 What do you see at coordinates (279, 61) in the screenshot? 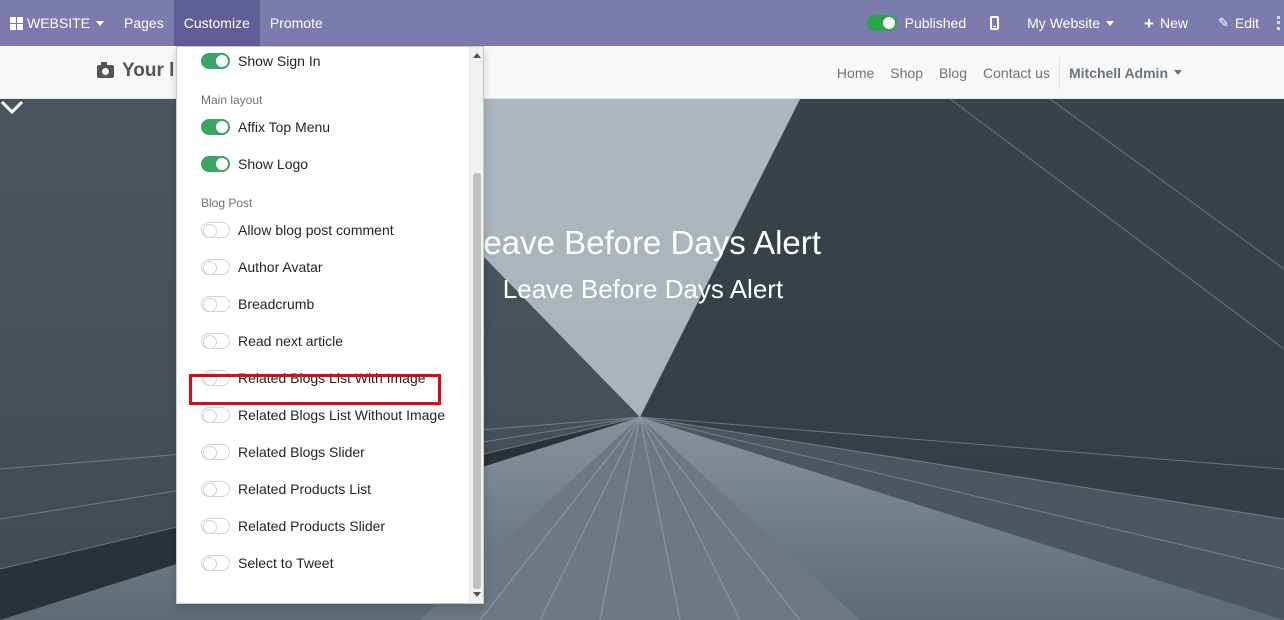
I see `option-label: Show Sign In` at bounding box center [279, 61].